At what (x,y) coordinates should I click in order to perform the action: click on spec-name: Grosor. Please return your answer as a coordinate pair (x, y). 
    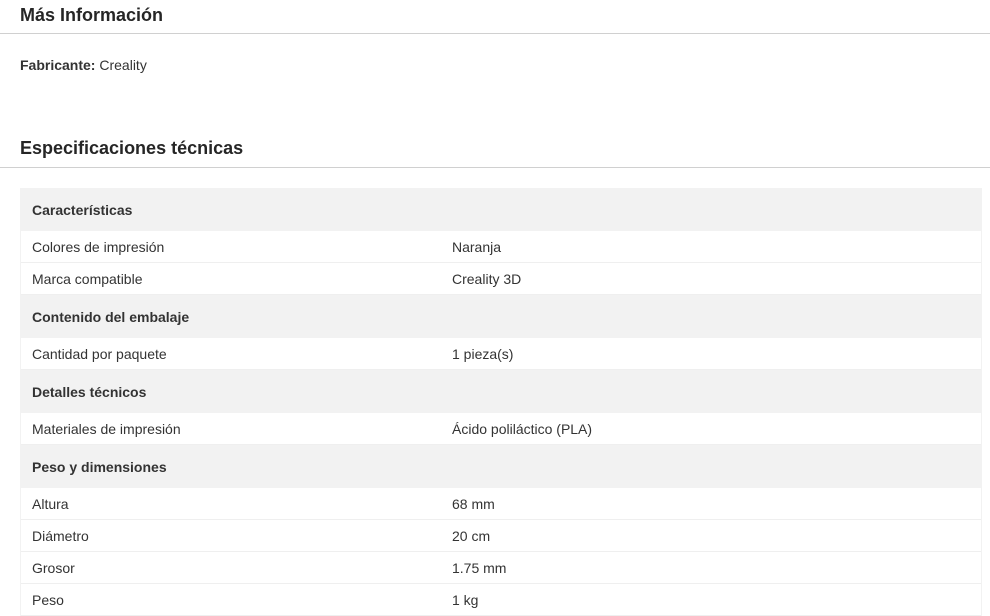
    Looking at the image, I should click on (53, 567).